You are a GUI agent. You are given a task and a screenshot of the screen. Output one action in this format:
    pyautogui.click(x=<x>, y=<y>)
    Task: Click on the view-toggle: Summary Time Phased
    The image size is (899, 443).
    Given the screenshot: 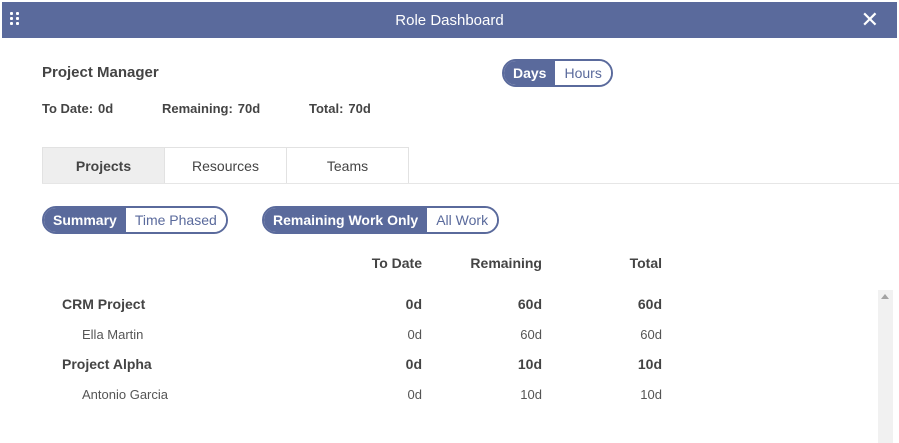 What is the action you would take?
    pyautogui.click(x=135, y=220)
    